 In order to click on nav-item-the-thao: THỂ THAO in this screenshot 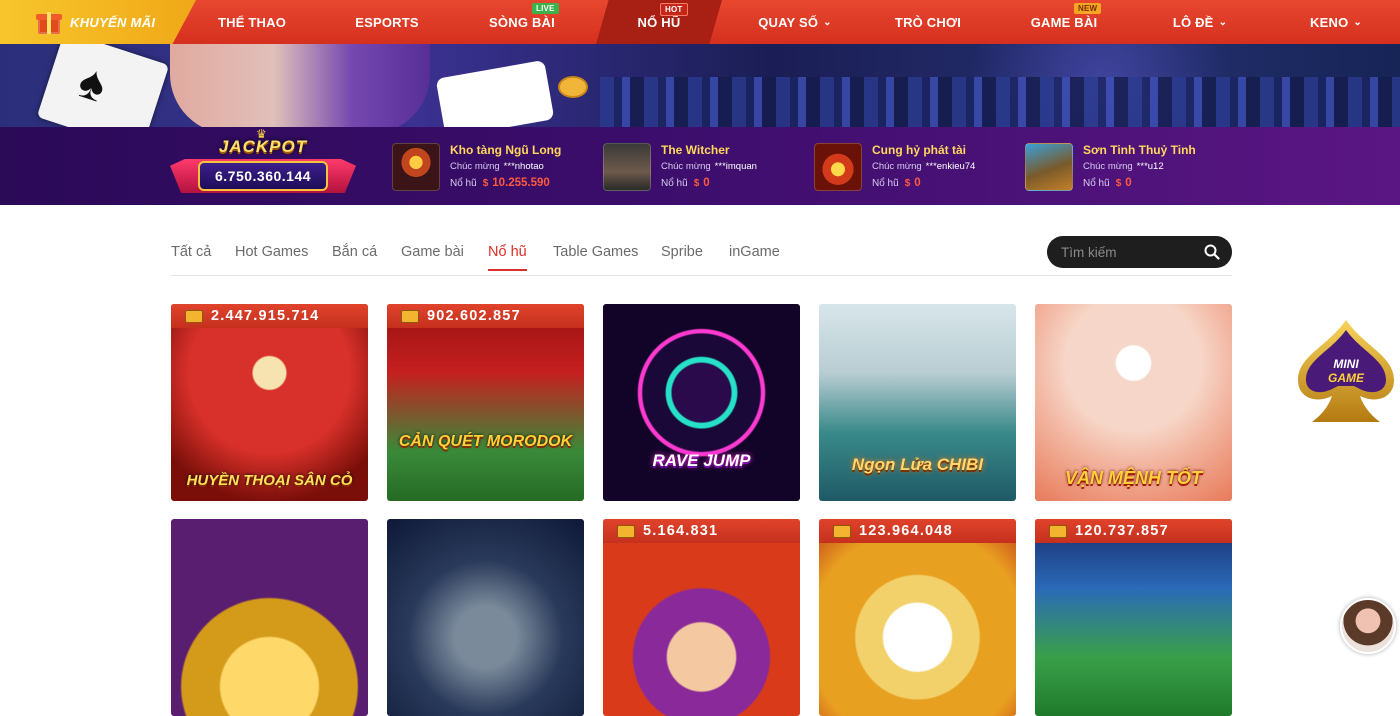, I will do `click(252, 22)`.